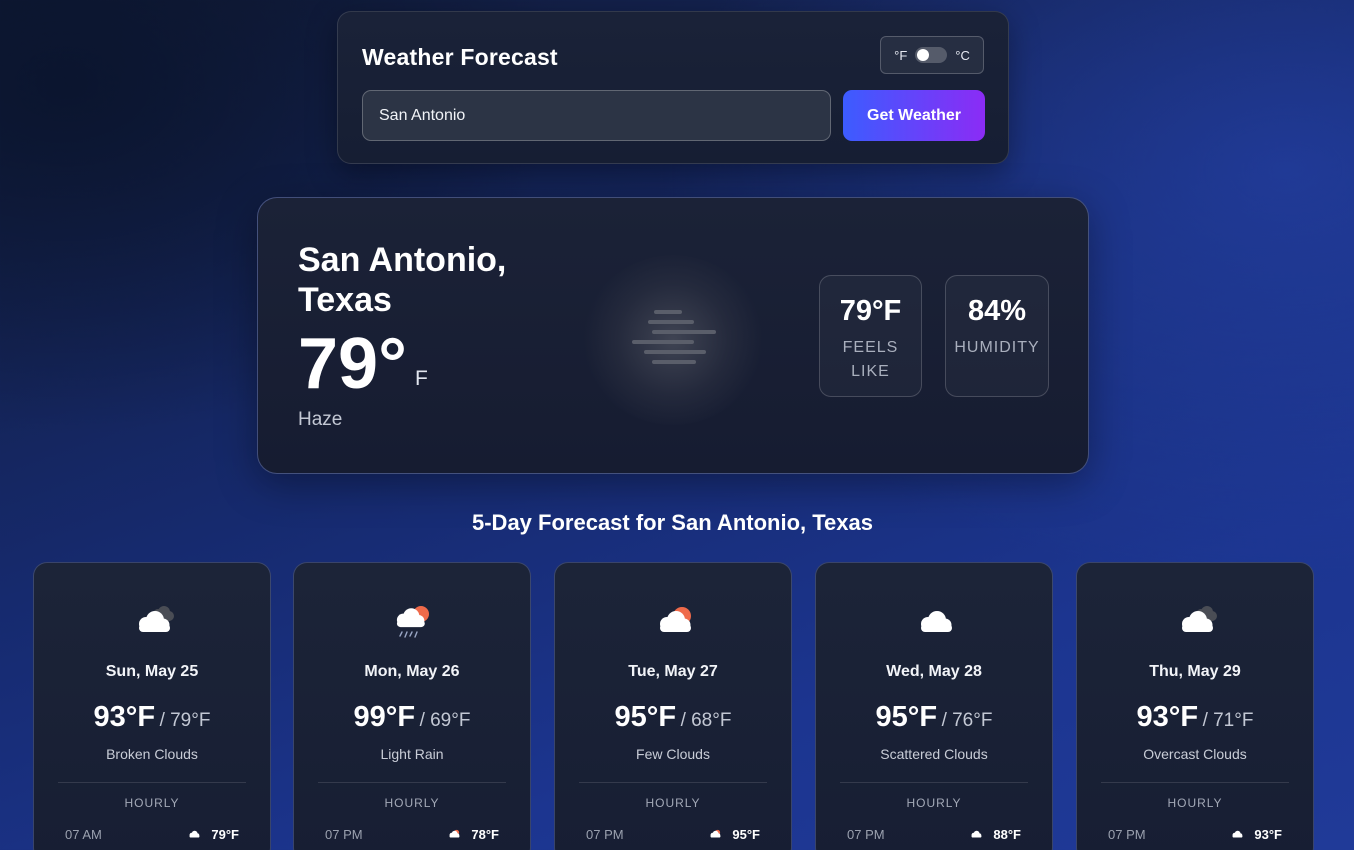 The height and width of the screenshot is (850, 1354). I want to click on scattered-clouds-icon, so click(936, 621).